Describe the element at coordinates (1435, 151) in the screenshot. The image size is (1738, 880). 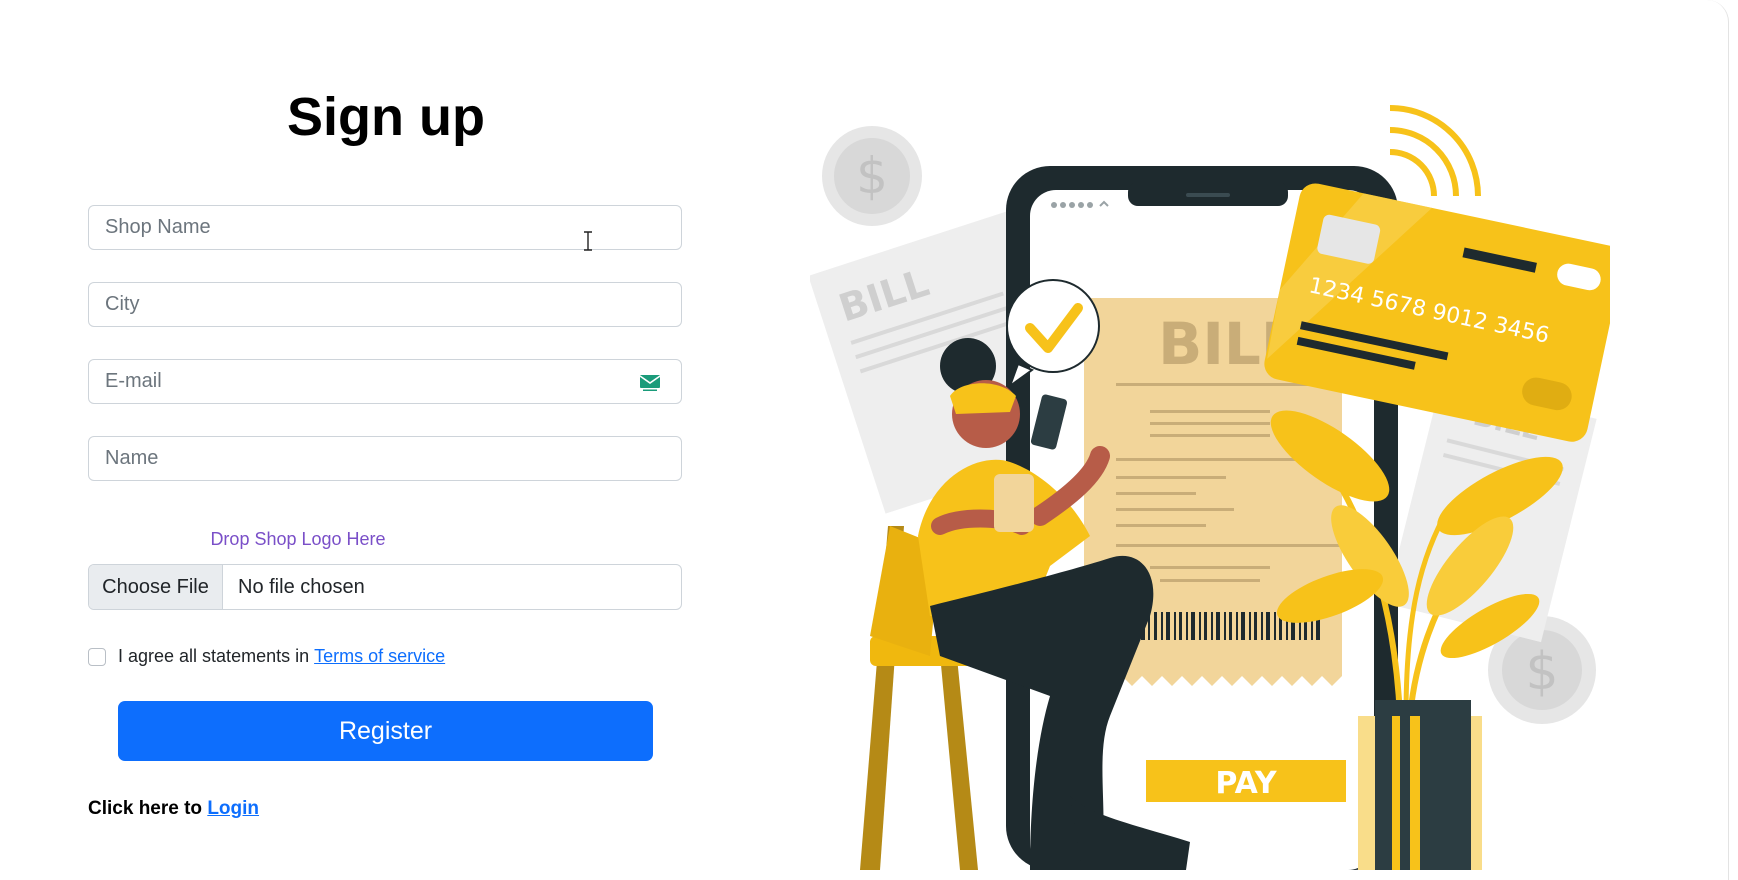
I see `wifi-icon` at that location.